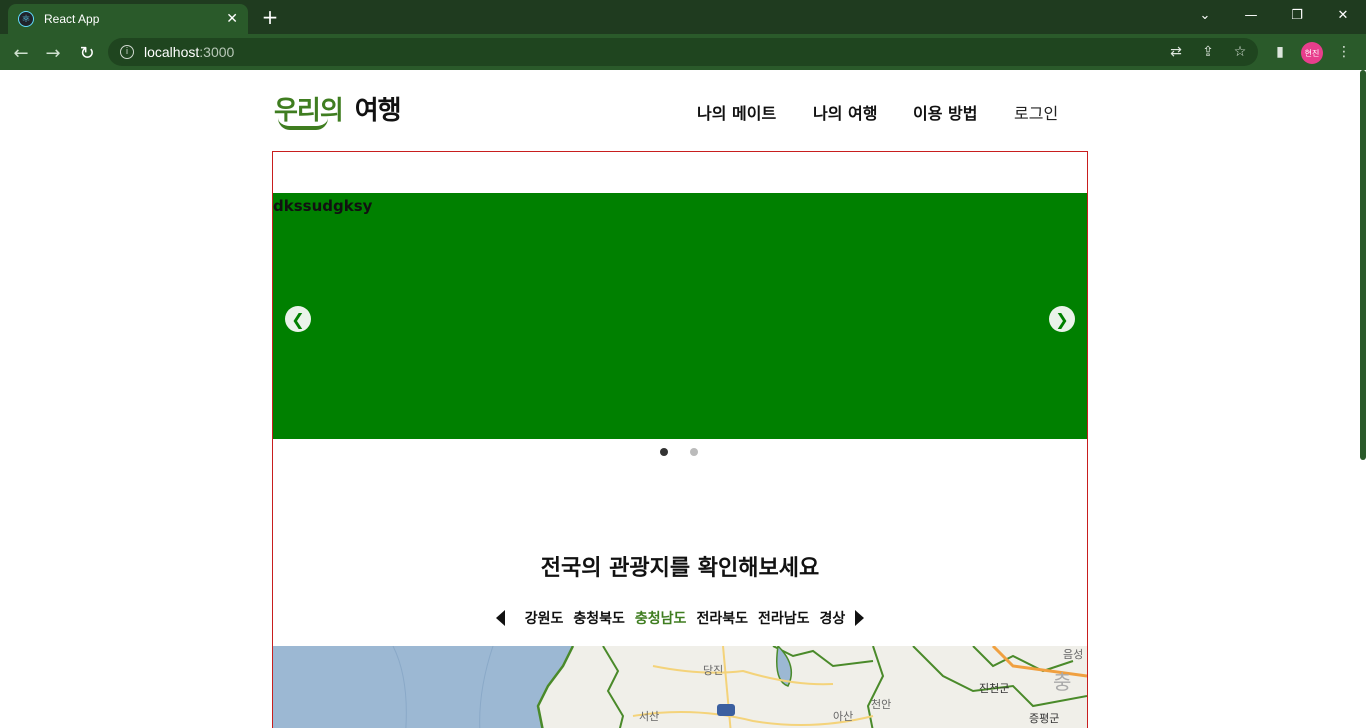 The image size is (1366, 728). What do you see at coordinates (128, 19) in the screenshot?
I see `browser-tab: ⚛ React App ✕` at bounding box center [128, 19].